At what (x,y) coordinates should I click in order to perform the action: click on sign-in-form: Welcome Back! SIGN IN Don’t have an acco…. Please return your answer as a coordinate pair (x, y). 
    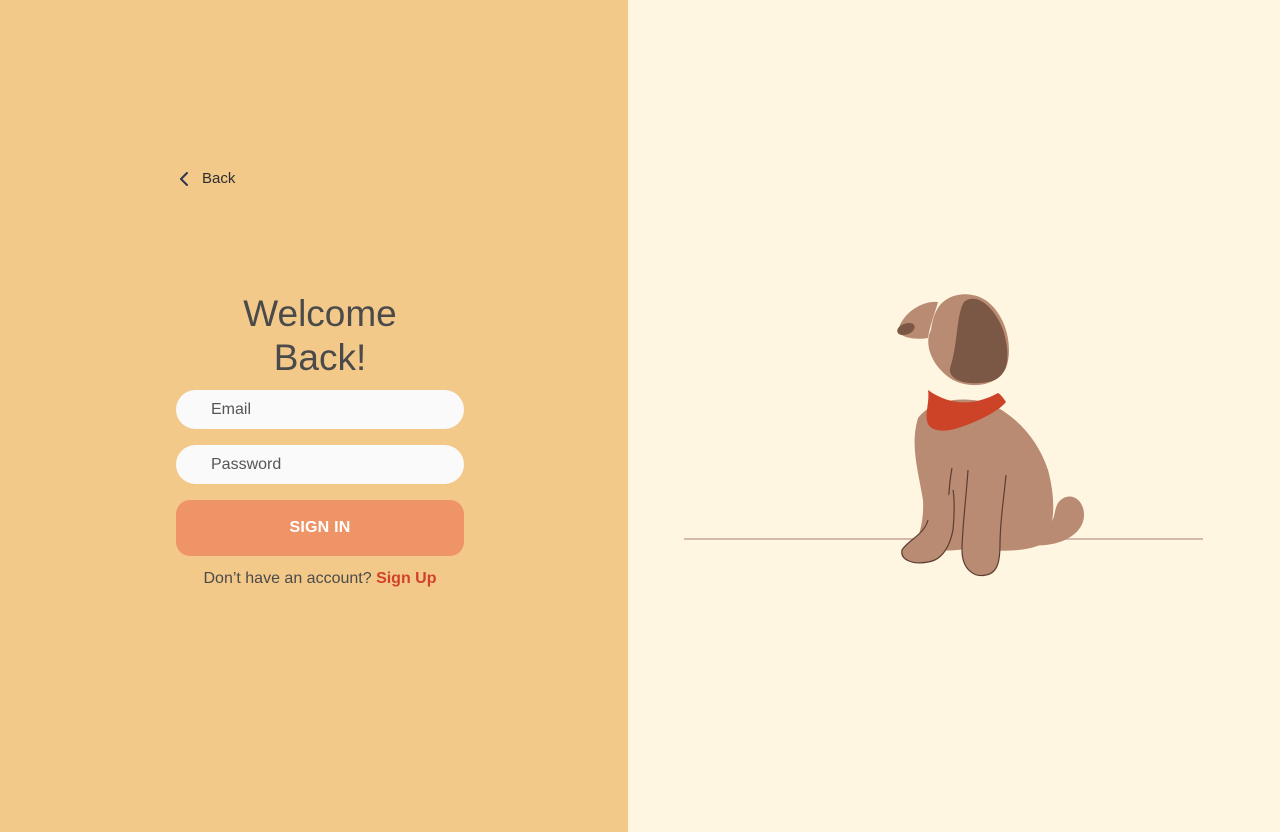
    Looking at the image, I should click on (320, 440).